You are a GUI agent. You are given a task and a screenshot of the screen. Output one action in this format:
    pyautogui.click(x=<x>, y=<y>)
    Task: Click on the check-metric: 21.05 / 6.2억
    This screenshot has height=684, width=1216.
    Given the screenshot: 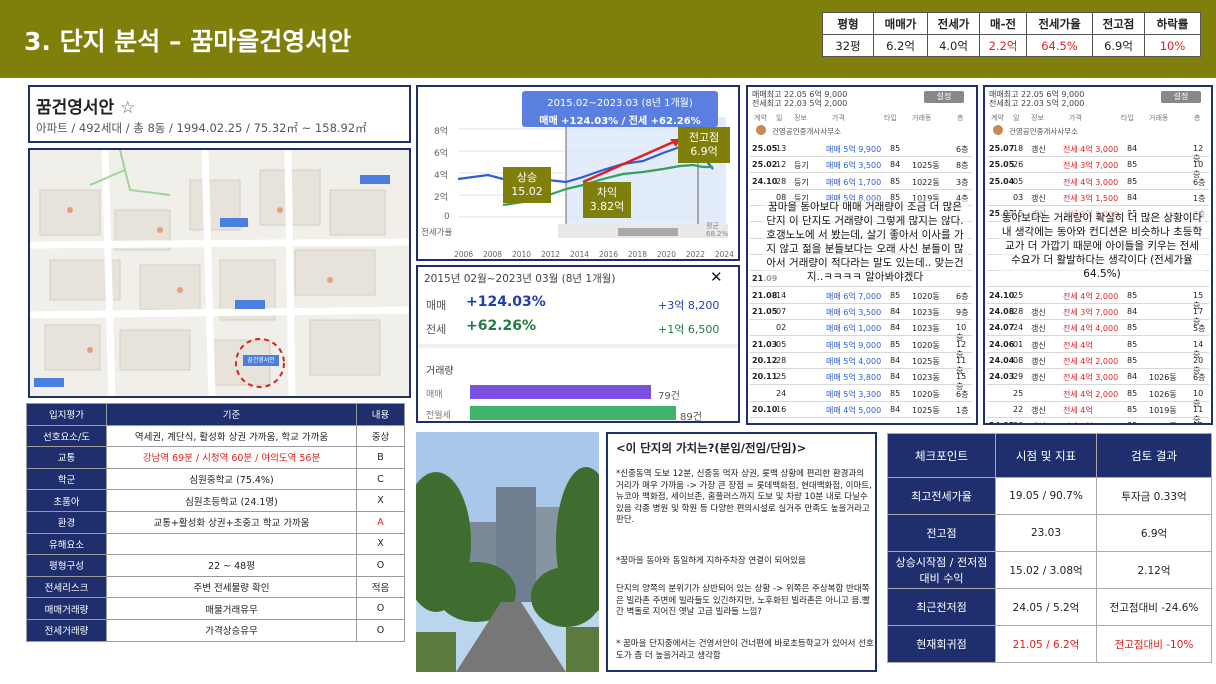 What is the action you would take?
    pyautogui.click(x=1046, y=644)
    